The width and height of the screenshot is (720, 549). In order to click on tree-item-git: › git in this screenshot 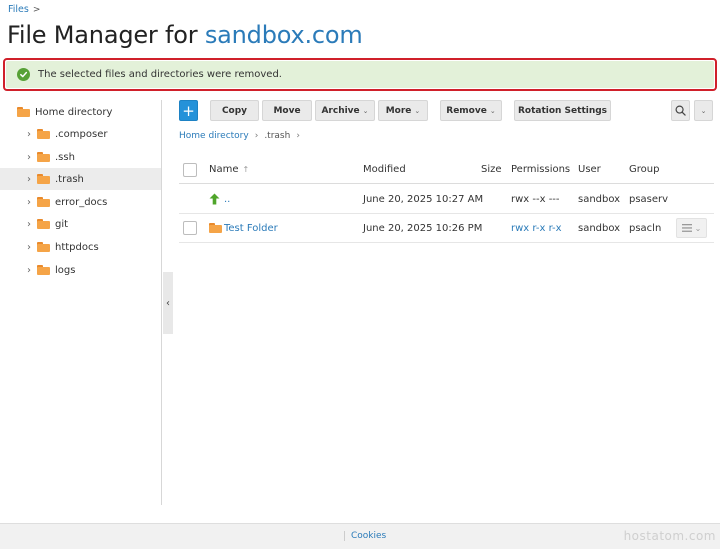, I will do `click(80, 224)`.